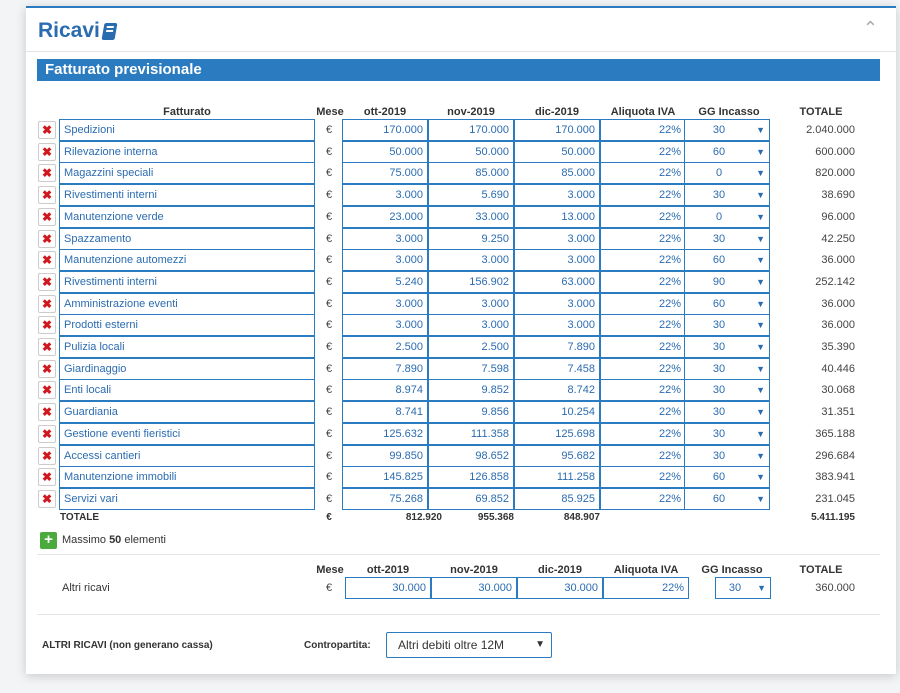 This screenshot has width=900, height=693. What do you see at coordinates (385, 130) in the screenshot?
I see `row-m1-input: 170.000` at bounding box center [385, 130].